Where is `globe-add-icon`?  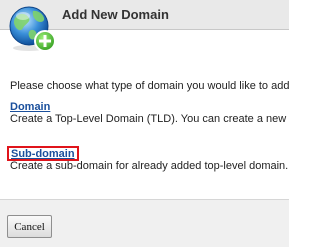 globe-add-icon is located at coordinates (32, 29).